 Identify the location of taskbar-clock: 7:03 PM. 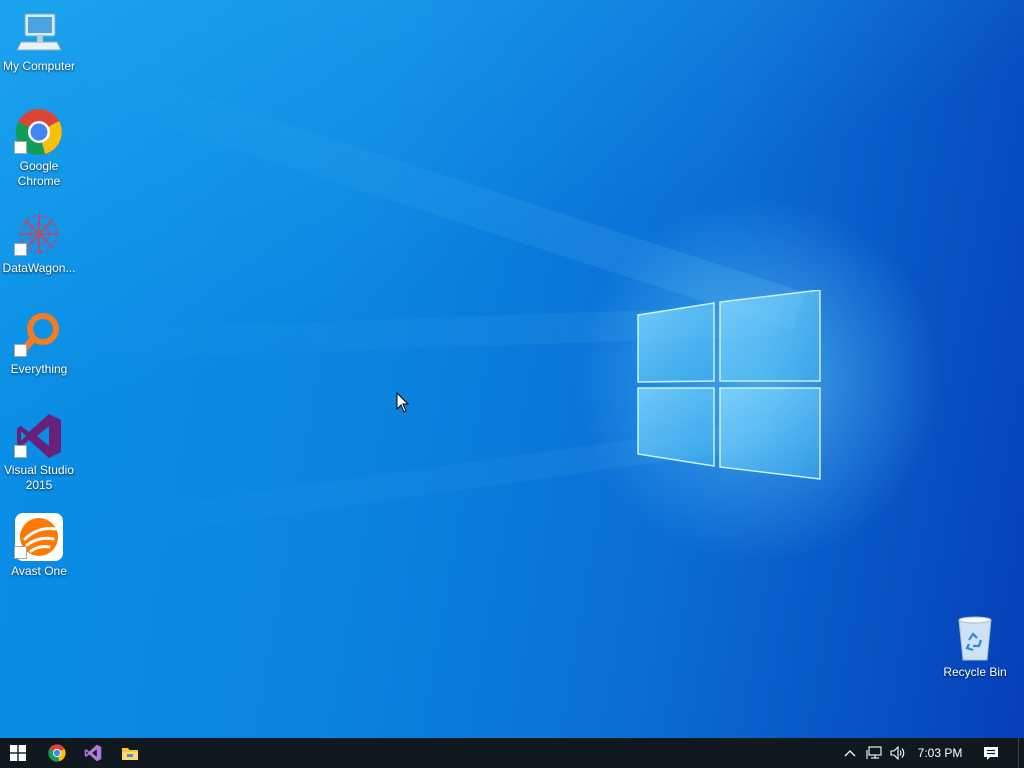
(940, 753).